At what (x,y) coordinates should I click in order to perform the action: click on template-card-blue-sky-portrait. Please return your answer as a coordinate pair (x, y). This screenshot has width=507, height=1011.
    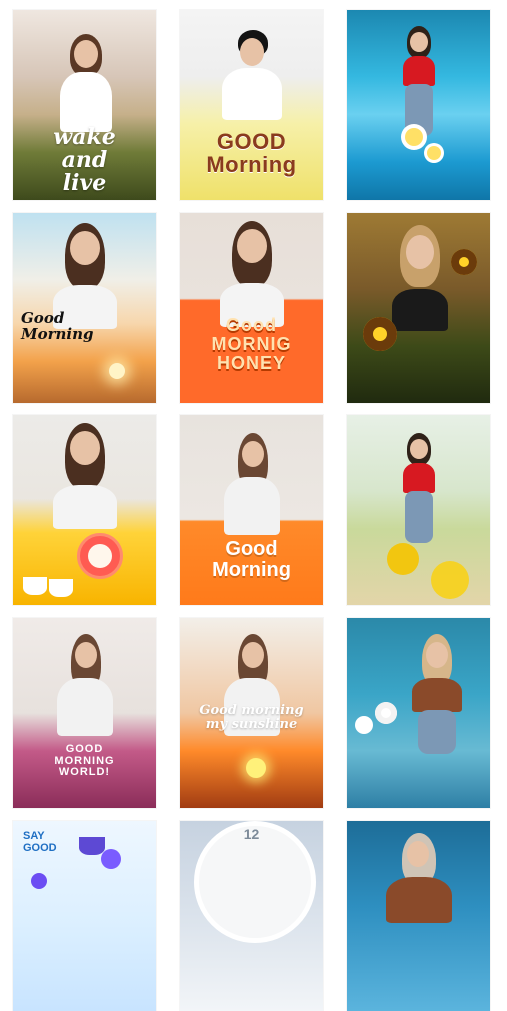
    Looking at the image, I should click on (418, 916).